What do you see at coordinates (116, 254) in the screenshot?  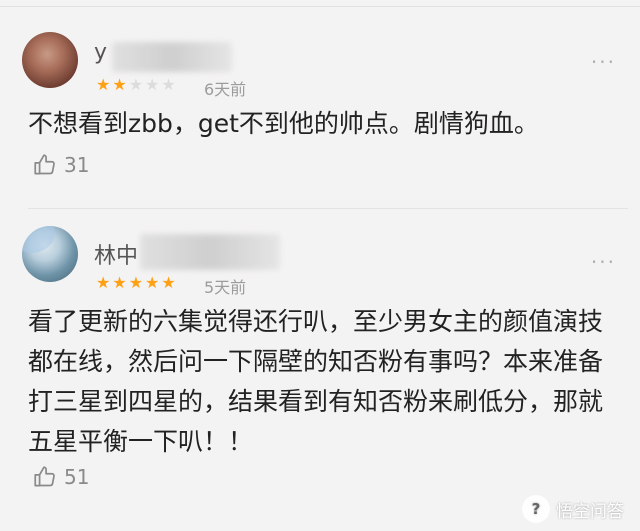 I see `username: 林中` at bounding box center [116, 254].